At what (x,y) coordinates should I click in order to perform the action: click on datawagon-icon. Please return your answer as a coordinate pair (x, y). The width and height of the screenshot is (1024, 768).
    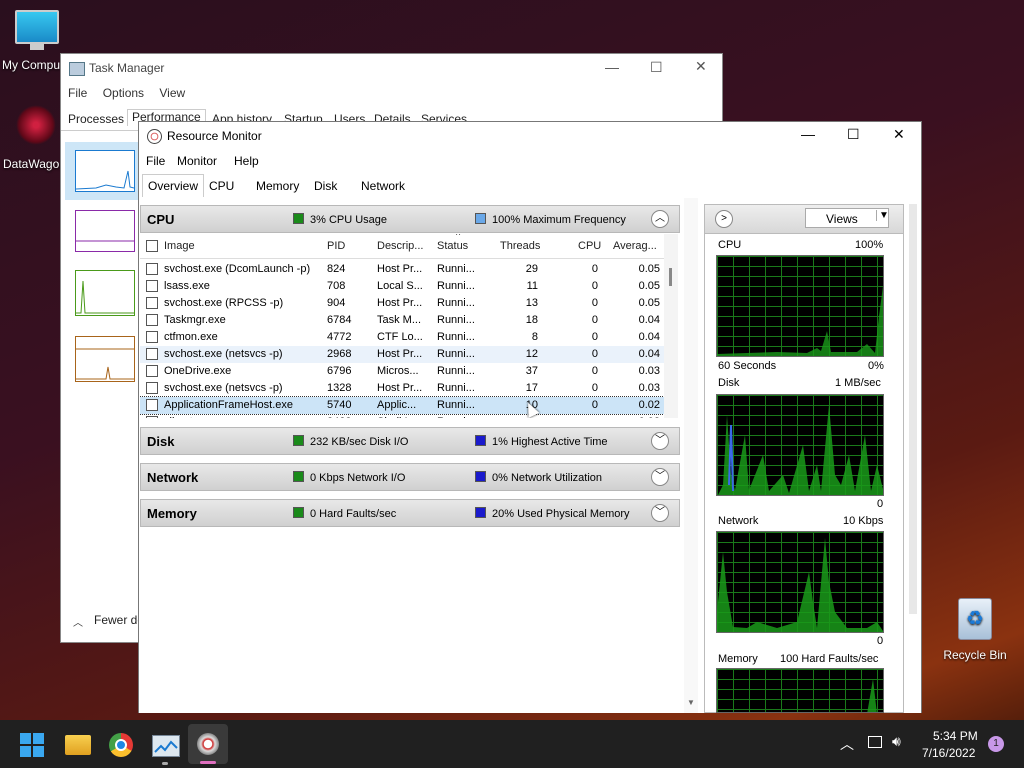
    Looking at the image, I should click on (36, 125).